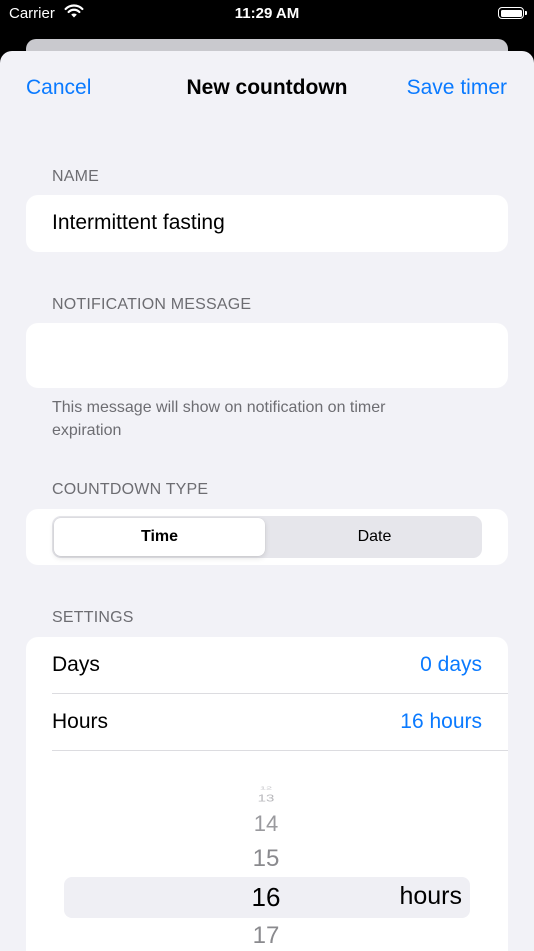  Describe the element at coordinates (451, 664) in the screenshot. I see `days-value: 0 days` at that location.